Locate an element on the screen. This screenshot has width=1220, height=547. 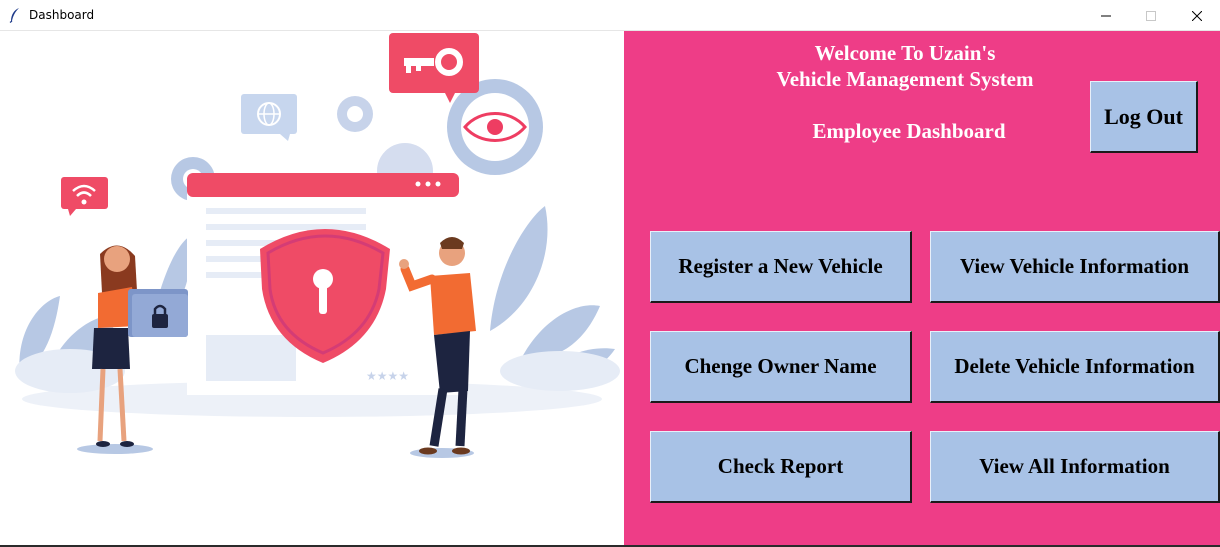
woman-figure is located at coordinates (115, 346).